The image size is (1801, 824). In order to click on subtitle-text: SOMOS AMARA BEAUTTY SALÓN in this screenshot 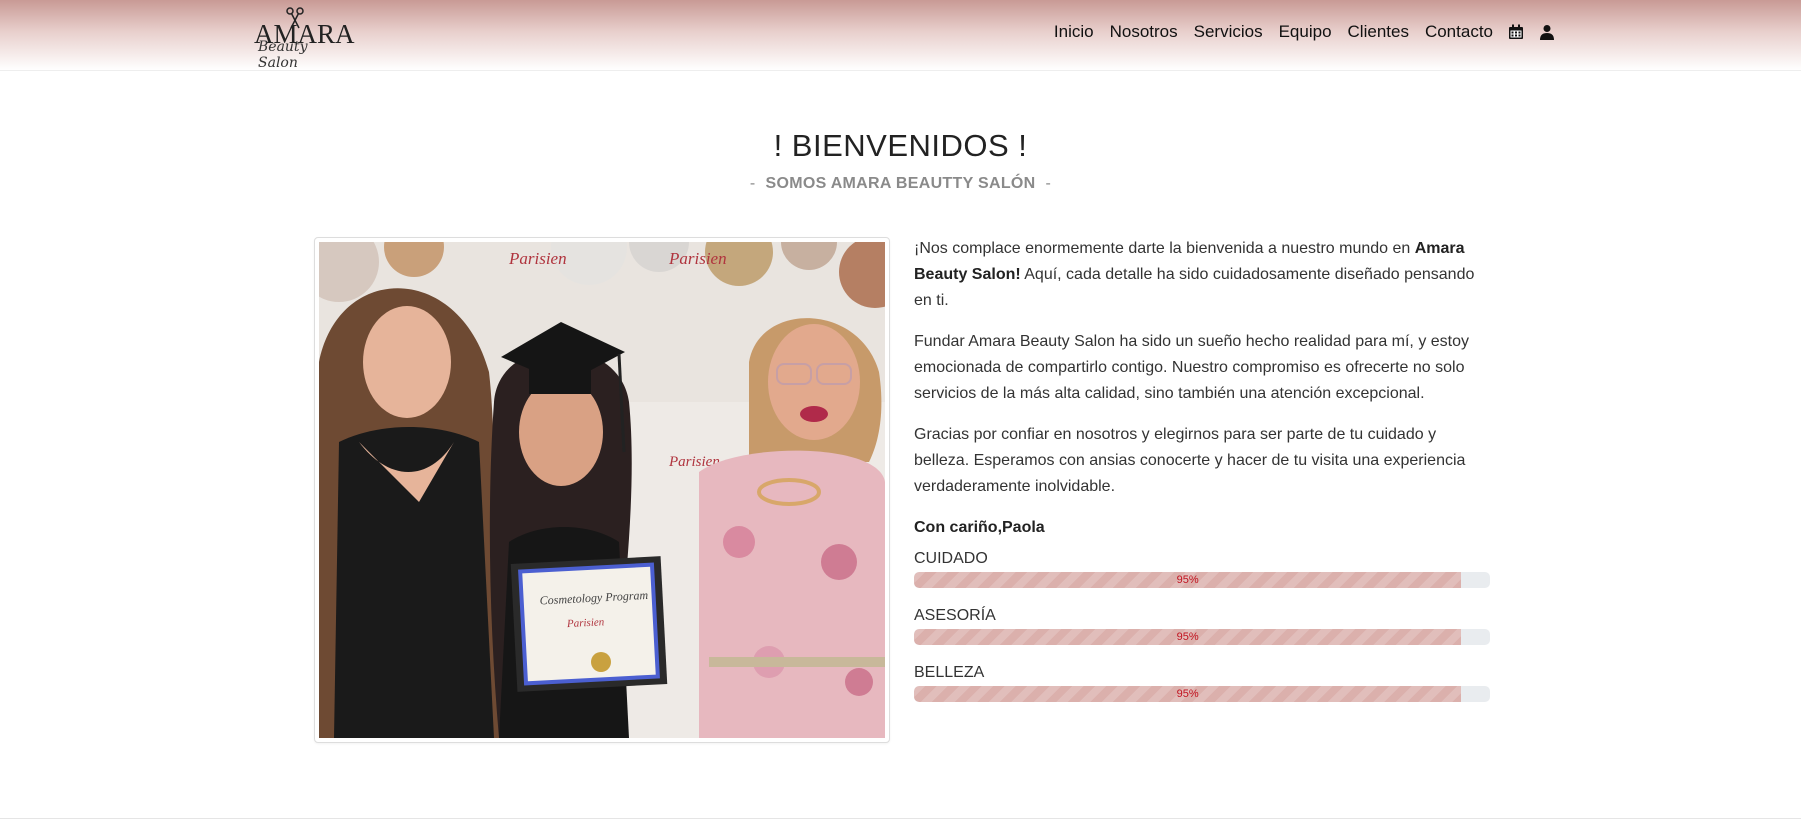, I will do `click(900, 183)`.